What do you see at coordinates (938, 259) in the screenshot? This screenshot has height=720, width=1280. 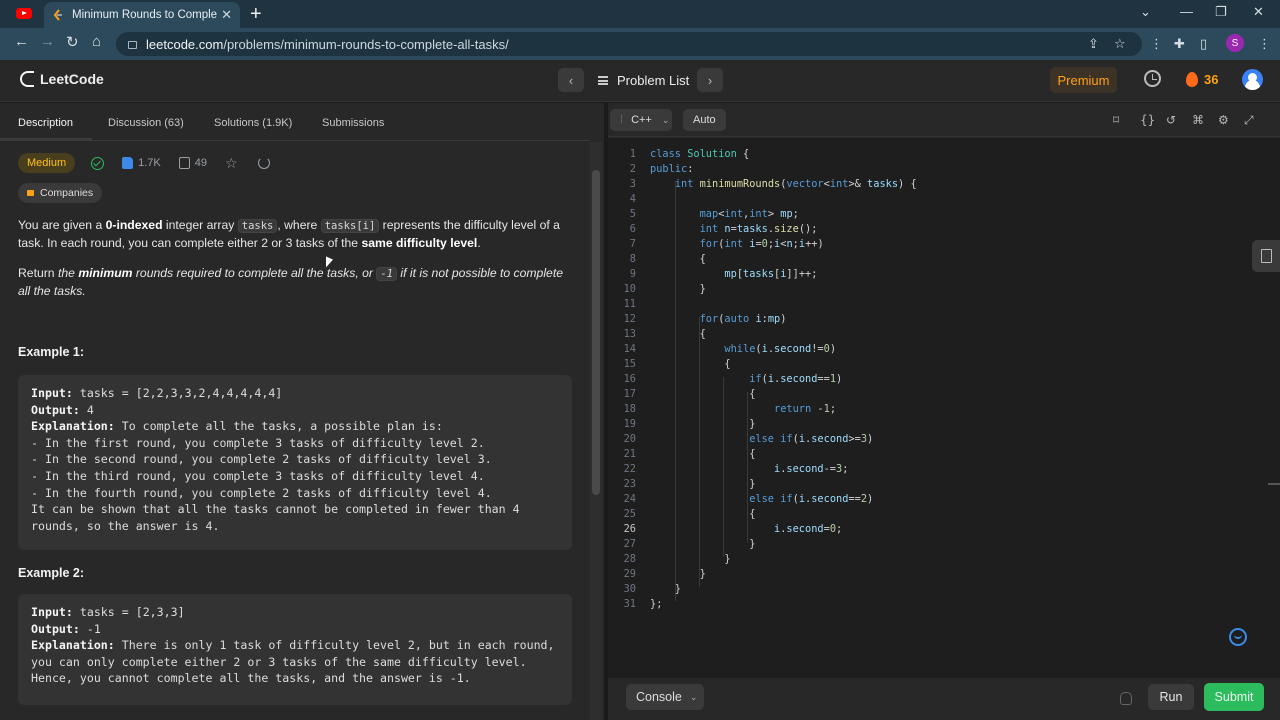 I see `code-line: 8 {` at bounding box center [938, 259].